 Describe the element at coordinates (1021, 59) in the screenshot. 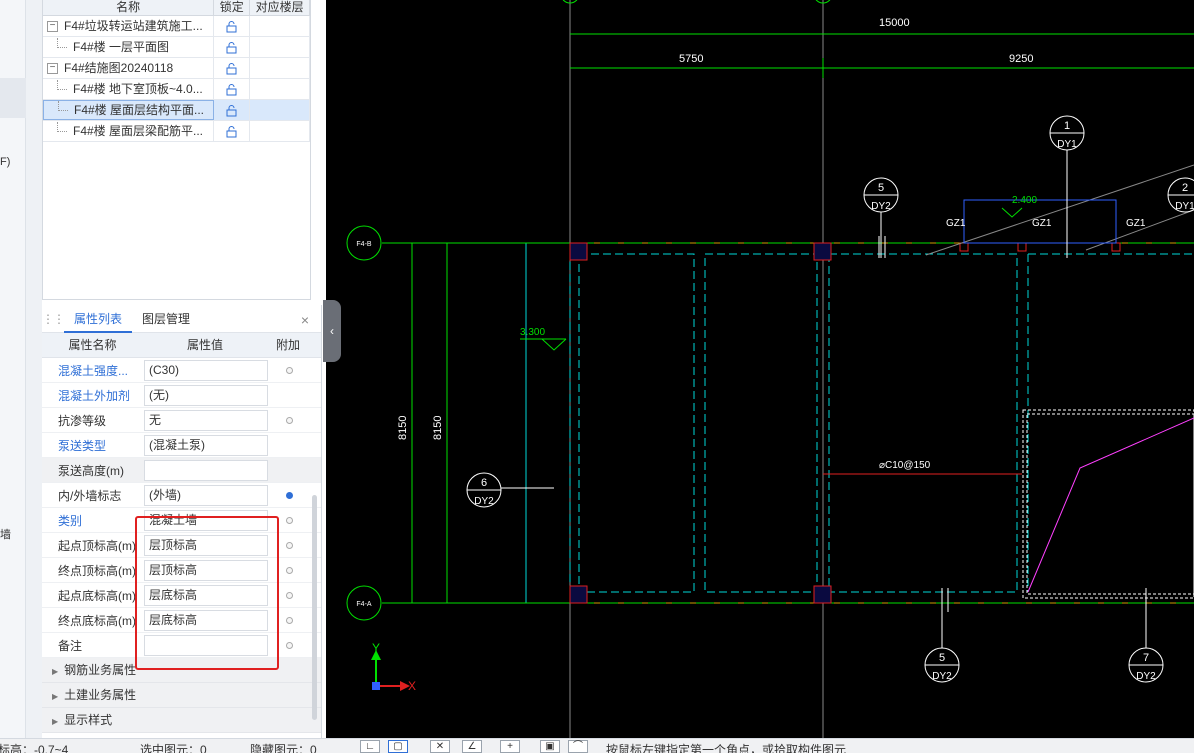

I see `dim-right: 9250` at that location.